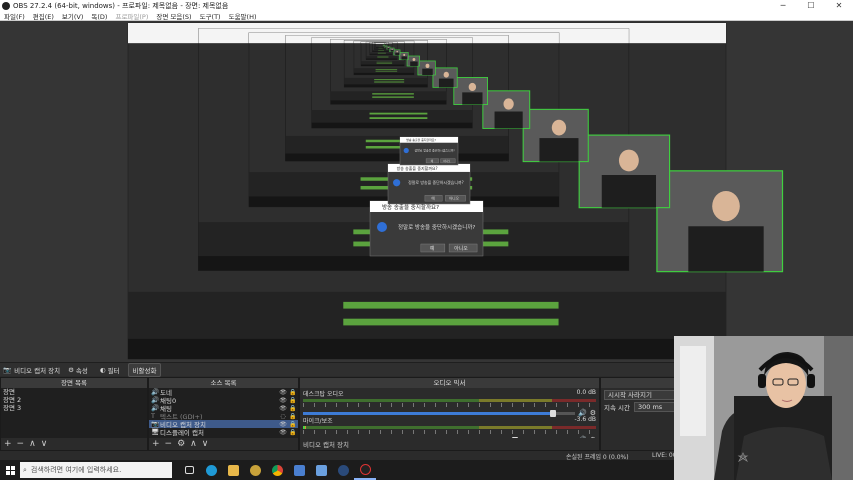 This screenshot has width=853, height=480. Describe the element at coordinates (173, 16) in the screenshot. I see `menu-scene-collection: 장면 모음(S)` at that location.